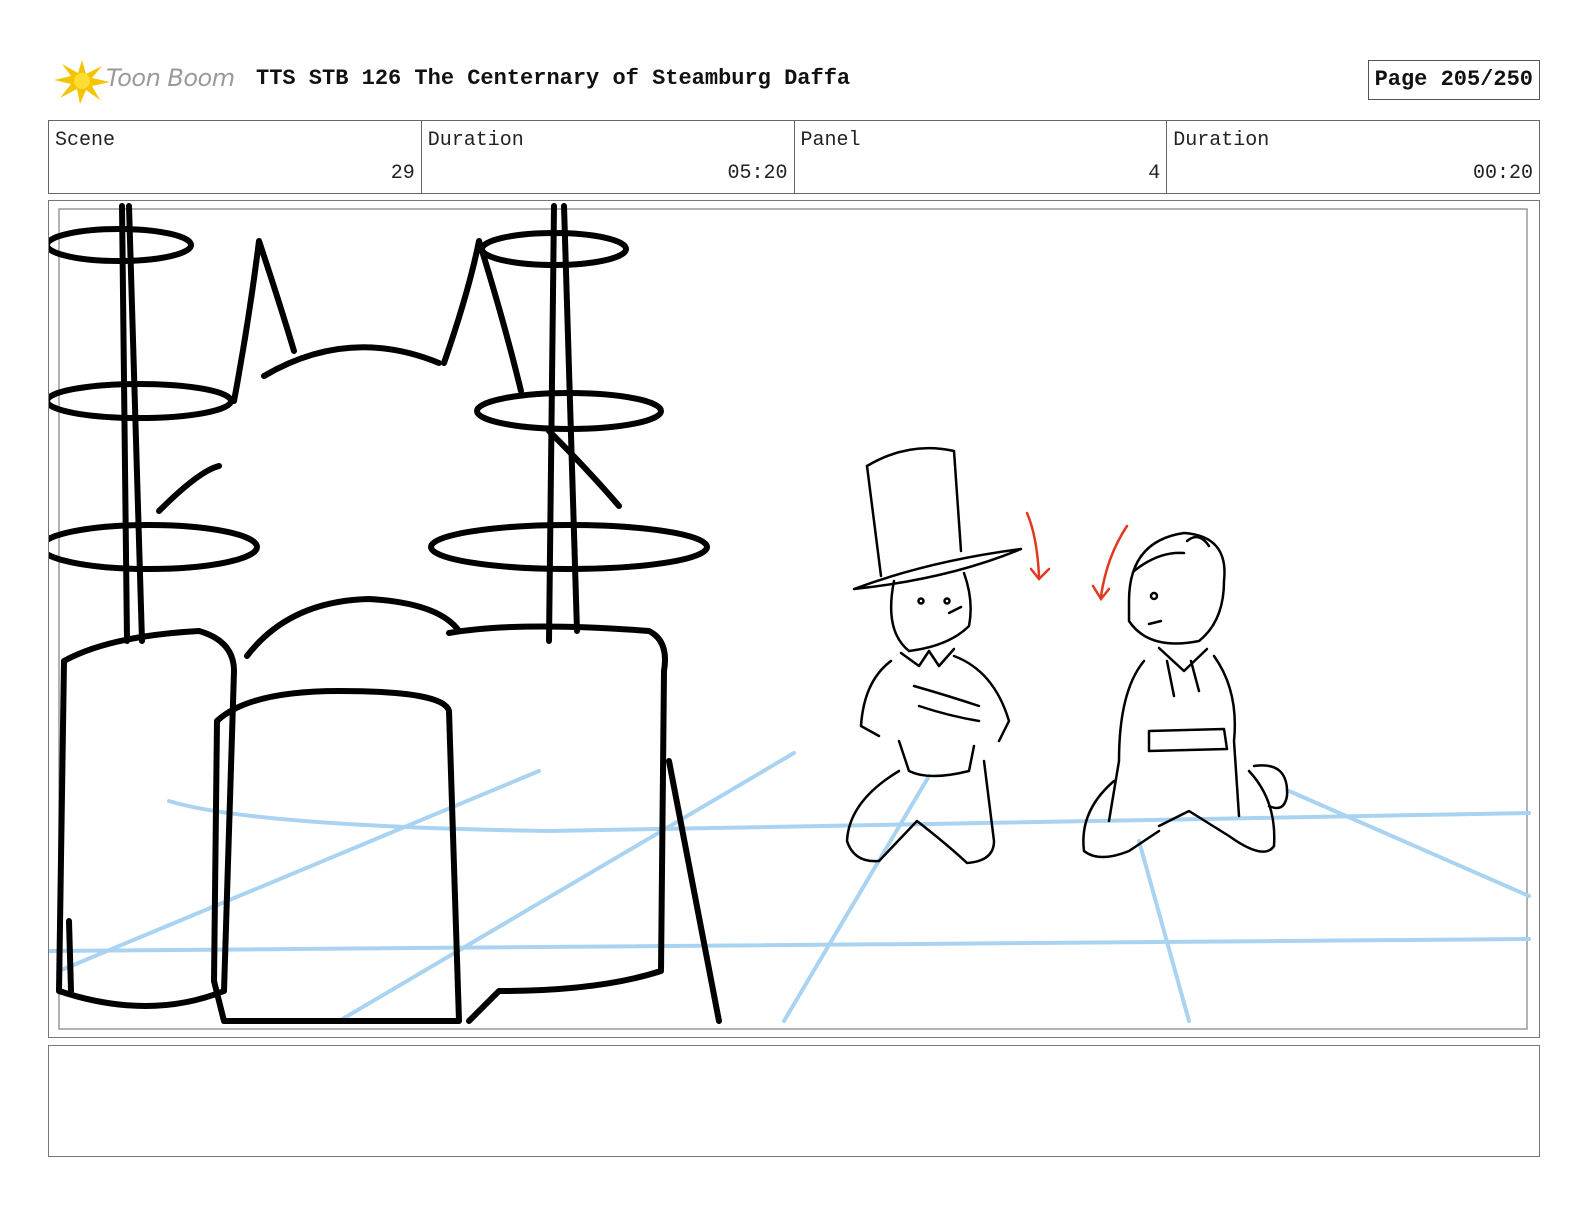 The height and width of the screenshot is (1224, 1584). I want to click on notes-box, so click(794, 1101).